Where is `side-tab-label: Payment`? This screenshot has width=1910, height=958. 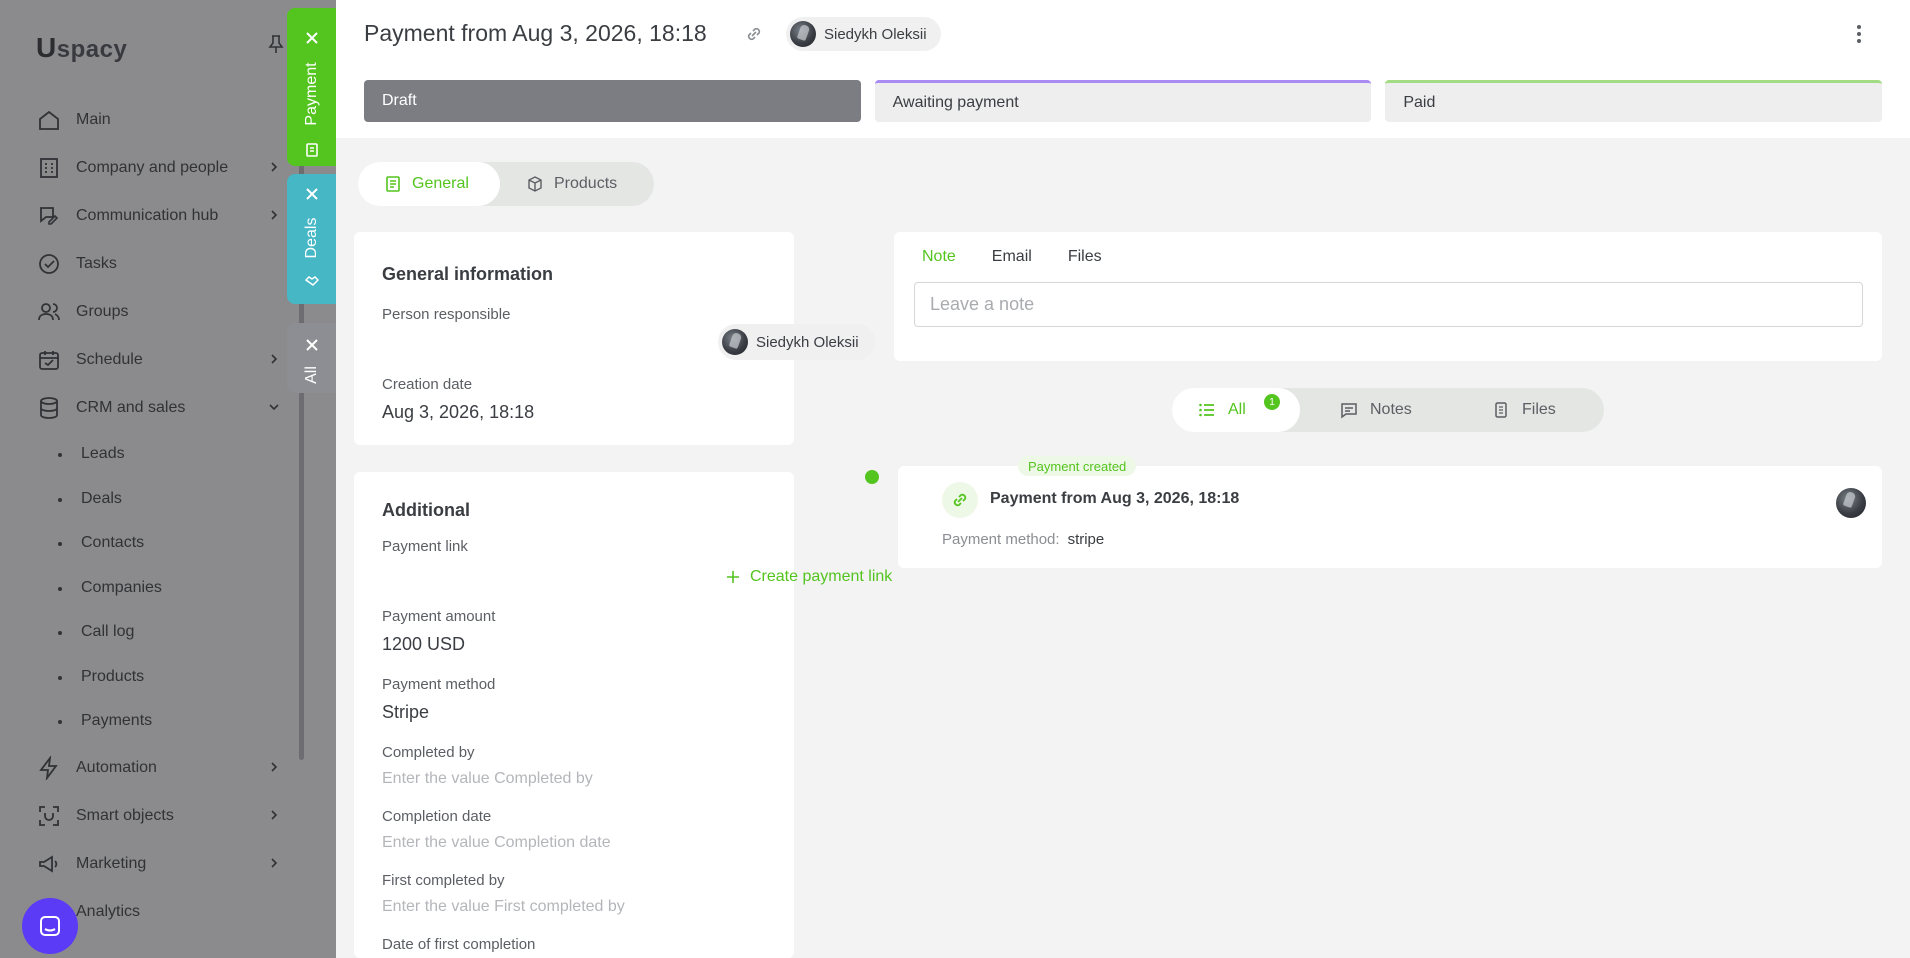 side-tab-label: Payment is located at coordinates (311, 94).